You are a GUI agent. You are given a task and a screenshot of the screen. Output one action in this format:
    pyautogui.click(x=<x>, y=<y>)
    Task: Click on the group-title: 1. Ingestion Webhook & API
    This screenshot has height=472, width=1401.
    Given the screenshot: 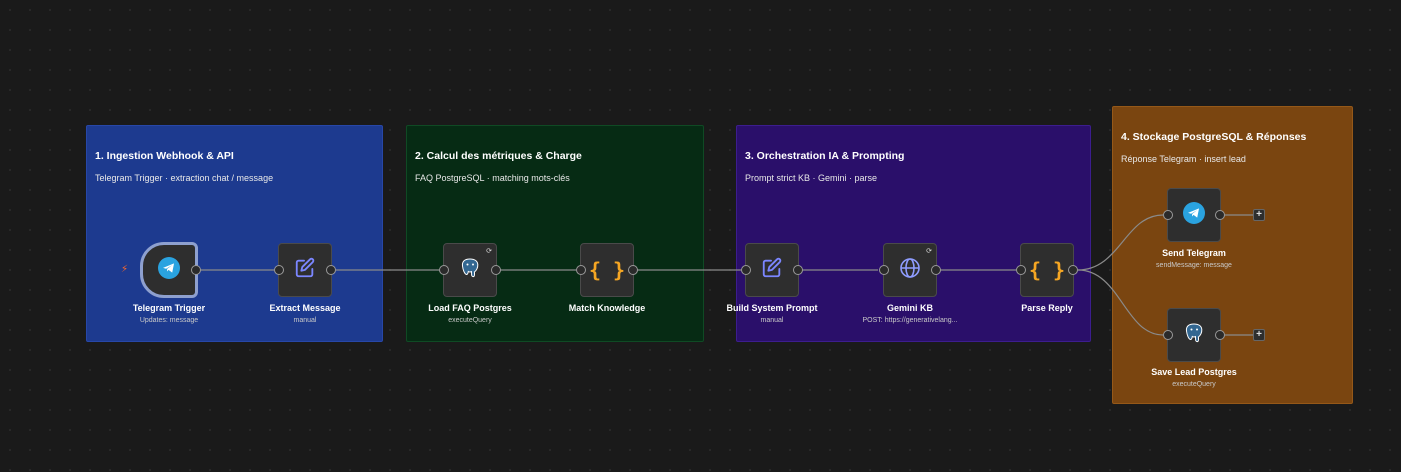 What is the action you would take?
    pyautogui.click(x=164, y=156)
    